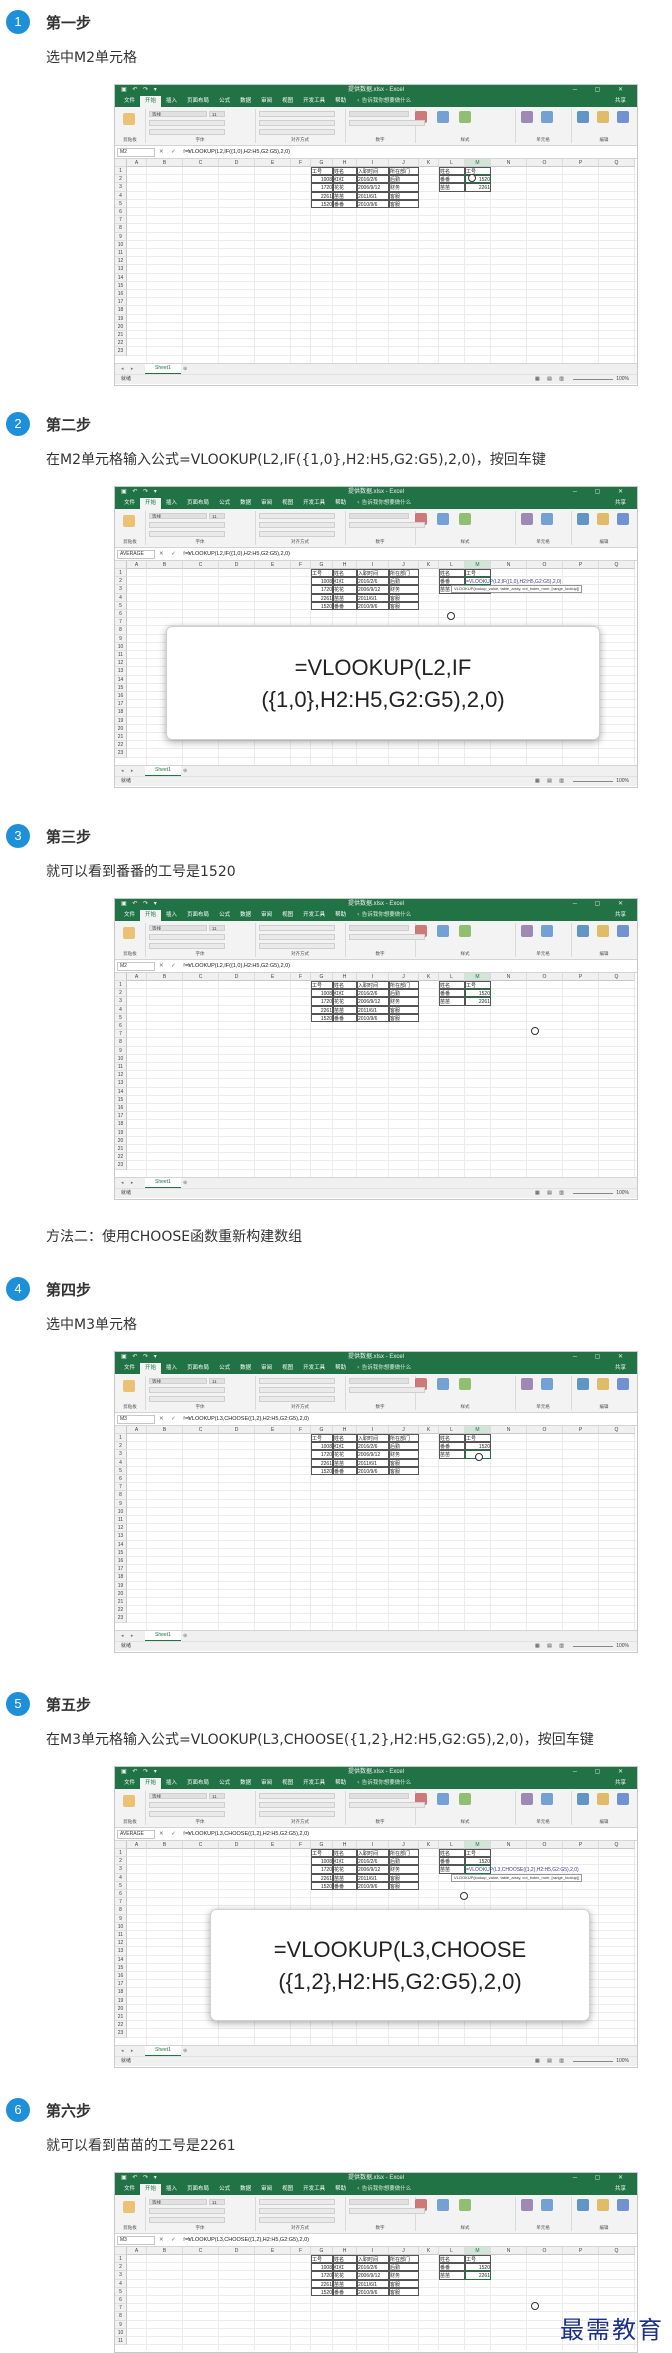 Image resolution: width=672 pixels, height=2353 pixels. I want to click on table-cell: 2261, so click(322, 597).